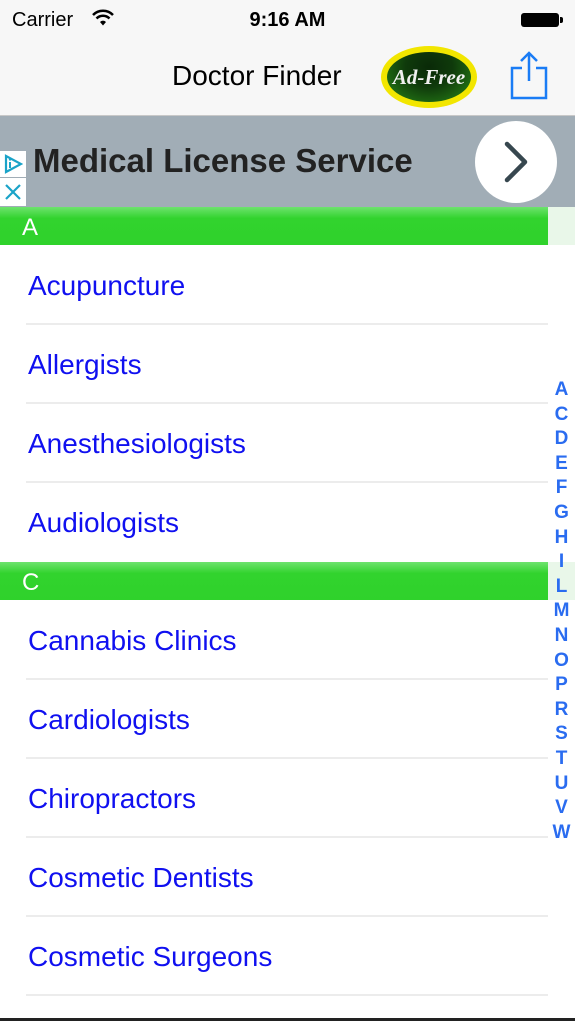  Describe the element at coordinates (561, 734) in the screenshot. I see `index-letter-s: S` at that location.